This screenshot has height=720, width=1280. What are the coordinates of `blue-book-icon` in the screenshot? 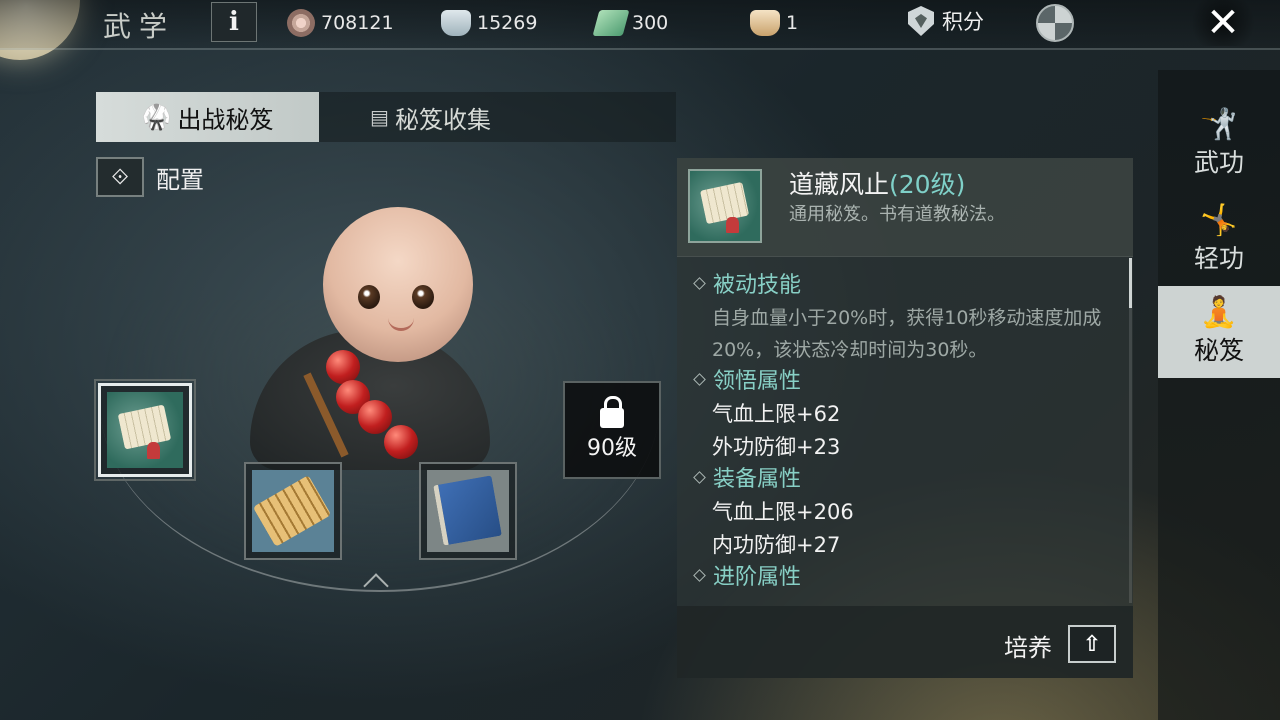 It's located at (468, 511).